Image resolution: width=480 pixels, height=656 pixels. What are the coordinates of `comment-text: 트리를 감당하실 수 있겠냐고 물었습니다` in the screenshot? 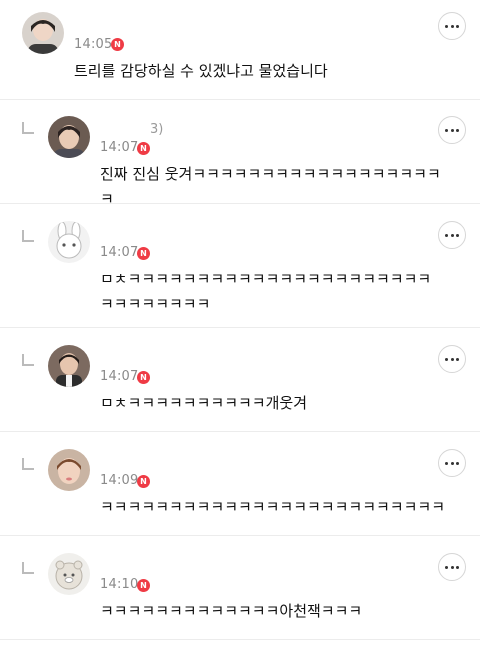 It's located at (201, 71).